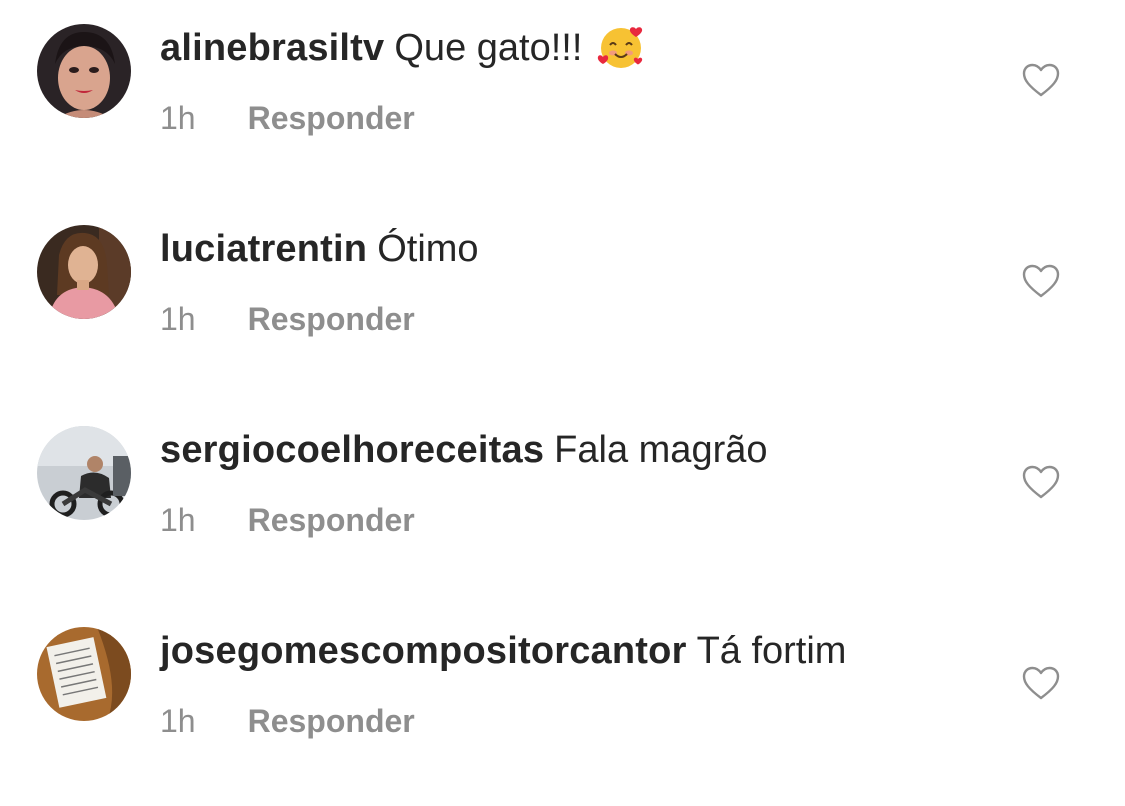  I want to click on comment-text-line: alinebrasiltv Que gato!!!, so click(403, 48).